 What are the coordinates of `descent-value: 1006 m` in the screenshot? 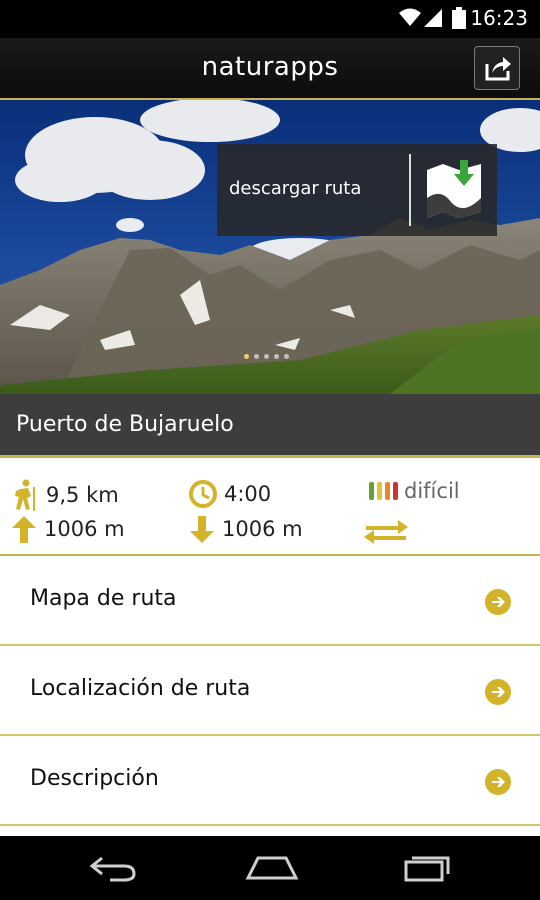 It's located at (262, 529).